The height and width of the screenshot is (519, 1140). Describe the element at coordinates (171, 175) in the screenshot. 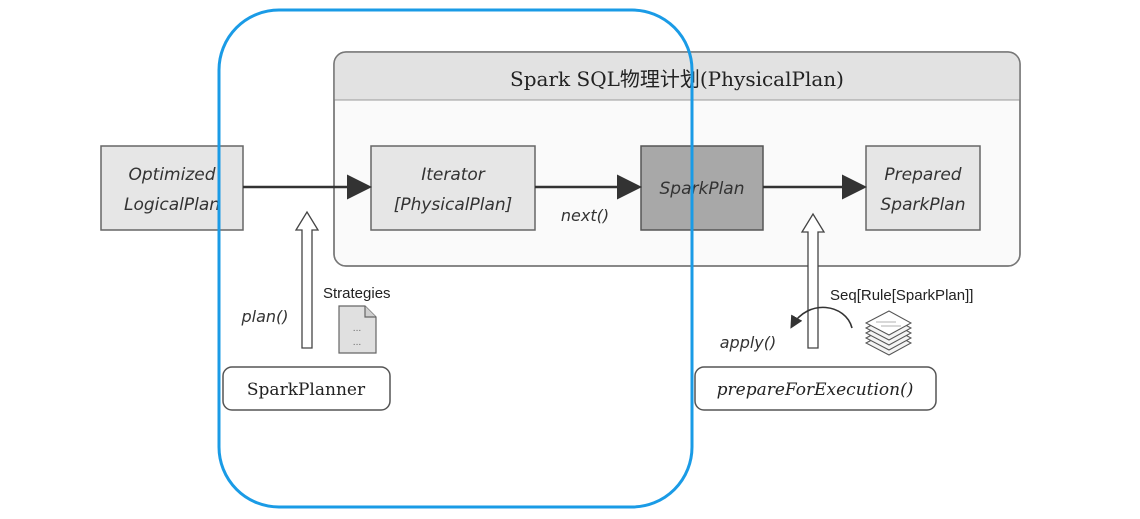

I see `optimized-label-line1: Optimized` at that location.